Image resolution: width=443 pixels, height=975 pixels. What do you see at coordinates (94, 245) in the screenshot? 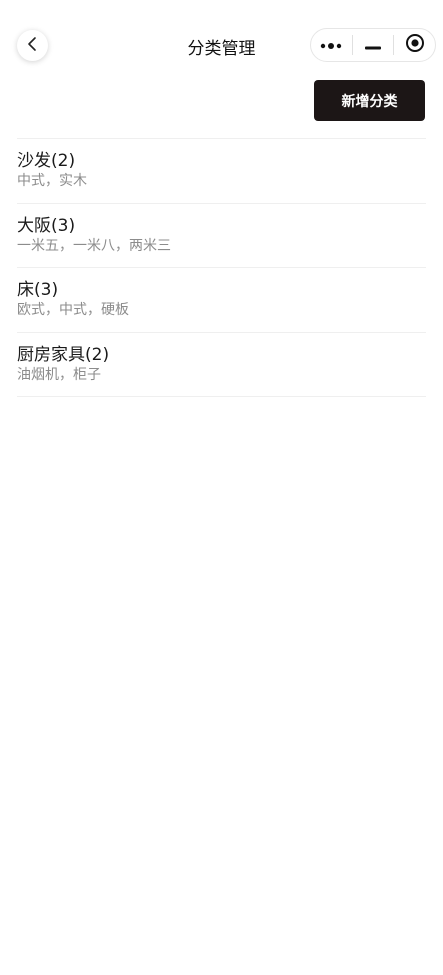
I see `category-subtitle: 一米五，一米八，两米三` at bounding box center [94, 245].